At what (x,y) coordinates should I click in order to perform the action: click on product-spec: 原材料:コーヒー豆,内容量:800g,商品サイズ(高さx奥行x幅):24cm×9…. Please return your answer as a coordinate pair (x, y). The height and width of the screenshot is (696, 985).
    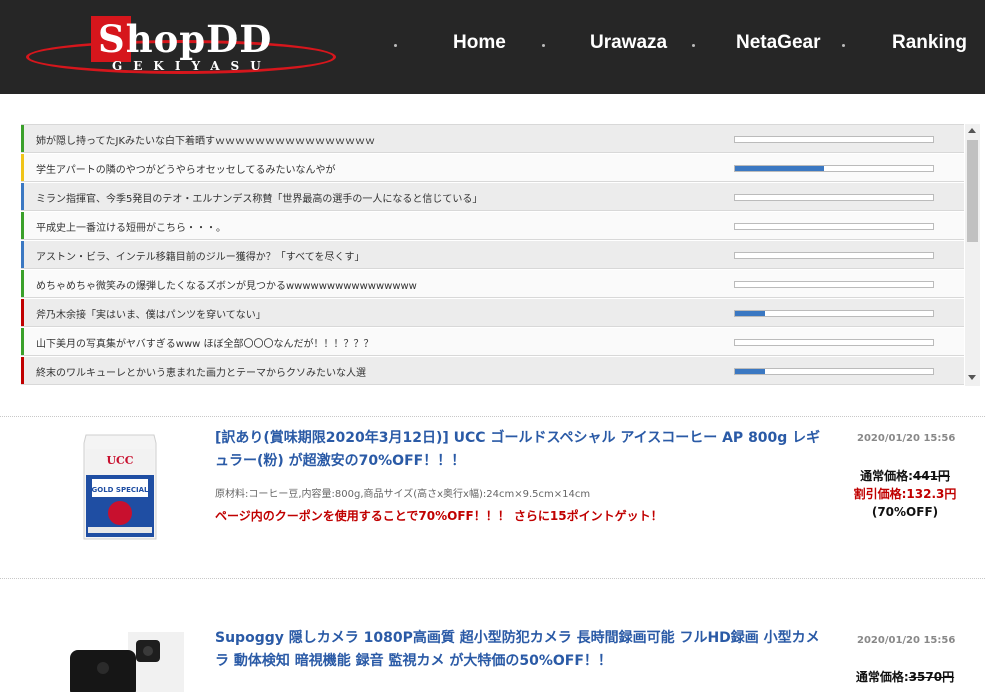
    Looking at the image, I should click on (403, 494).